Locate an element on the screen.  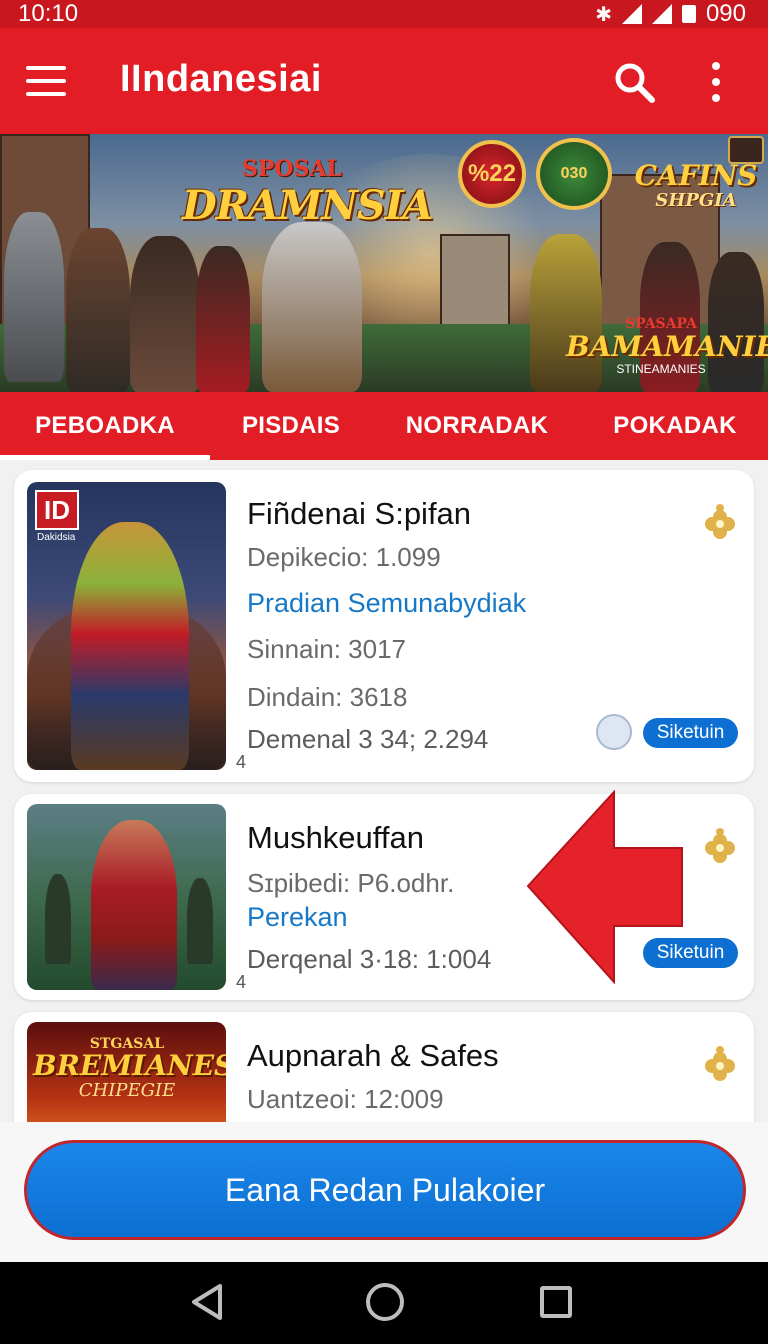
banner-logo-right: CAFINS SHPGIA is located at coordinates (696, 185).